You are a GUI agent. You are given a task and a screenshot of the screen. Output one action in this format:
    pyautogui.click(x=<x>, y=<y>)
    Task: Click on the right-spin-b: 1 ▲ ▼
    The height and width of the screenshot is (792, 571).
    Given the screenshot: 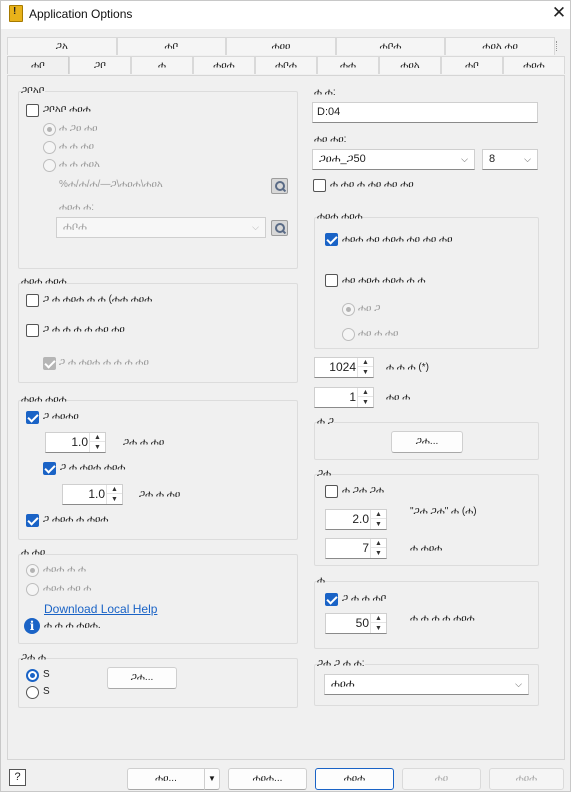 What is the action you would take?
    pyautogui.click(x=344, y=397)
    